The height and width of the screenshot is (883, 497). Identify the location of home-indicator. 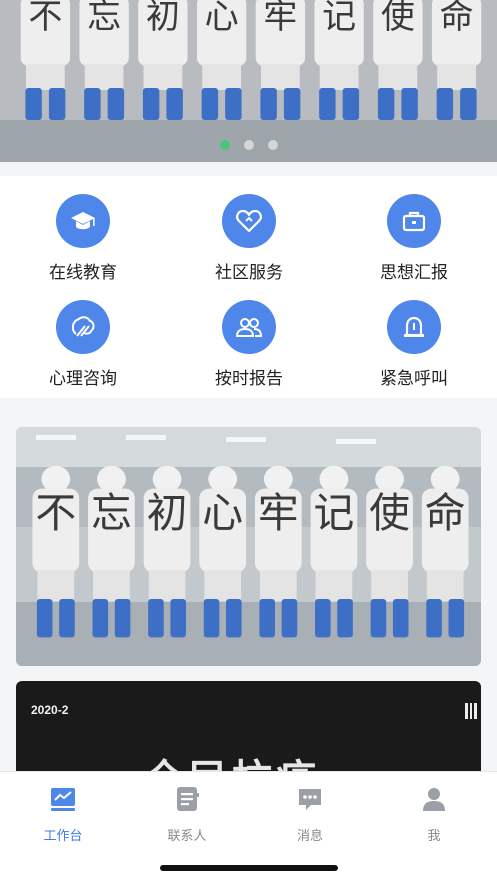
(249, 868).